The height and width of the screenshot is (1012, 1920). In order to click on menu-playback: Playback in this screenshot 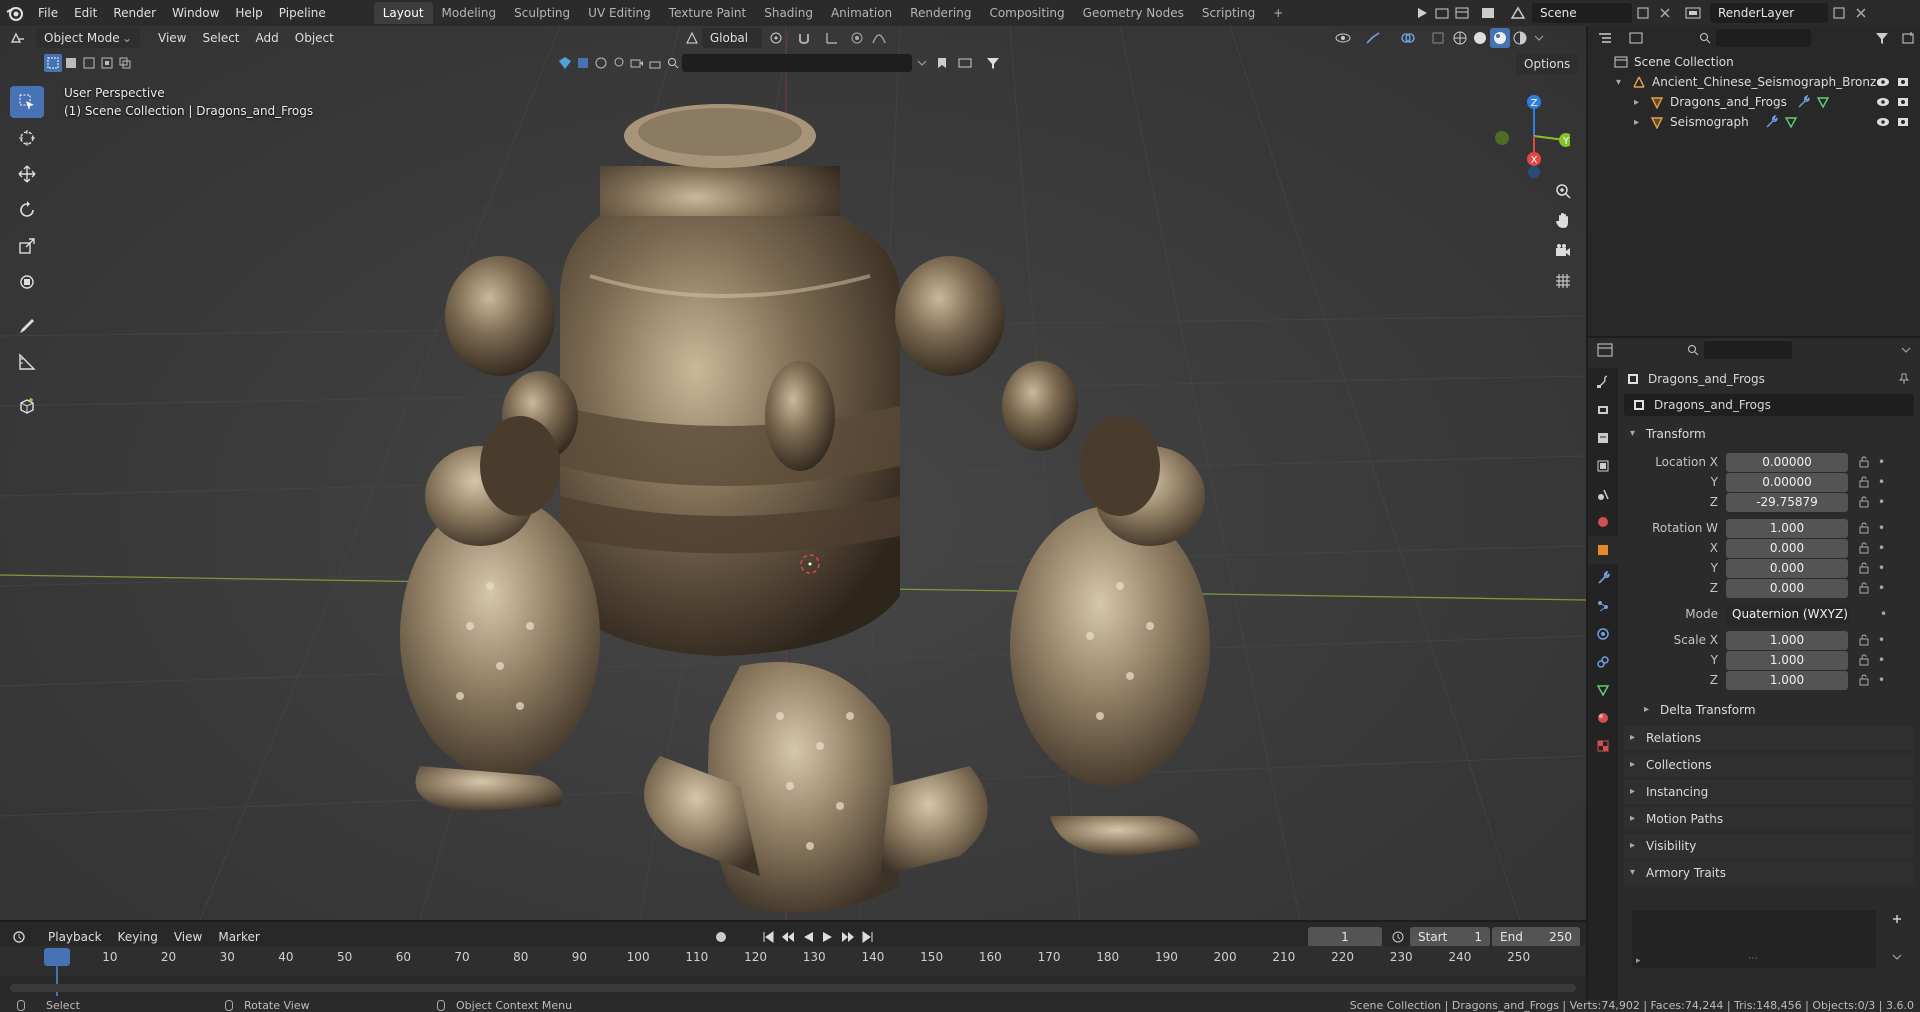, I will do `click(75, 937)`.